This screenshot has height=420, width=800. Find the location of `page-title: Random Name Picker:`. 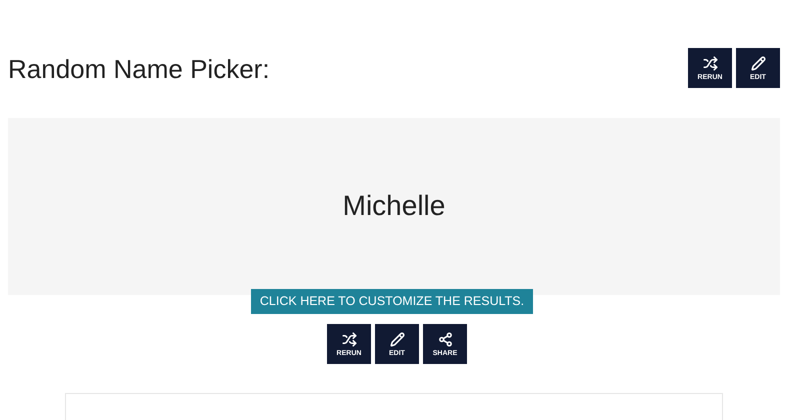

page-title: Random Name Picker: is located at coordinates (139, 69).